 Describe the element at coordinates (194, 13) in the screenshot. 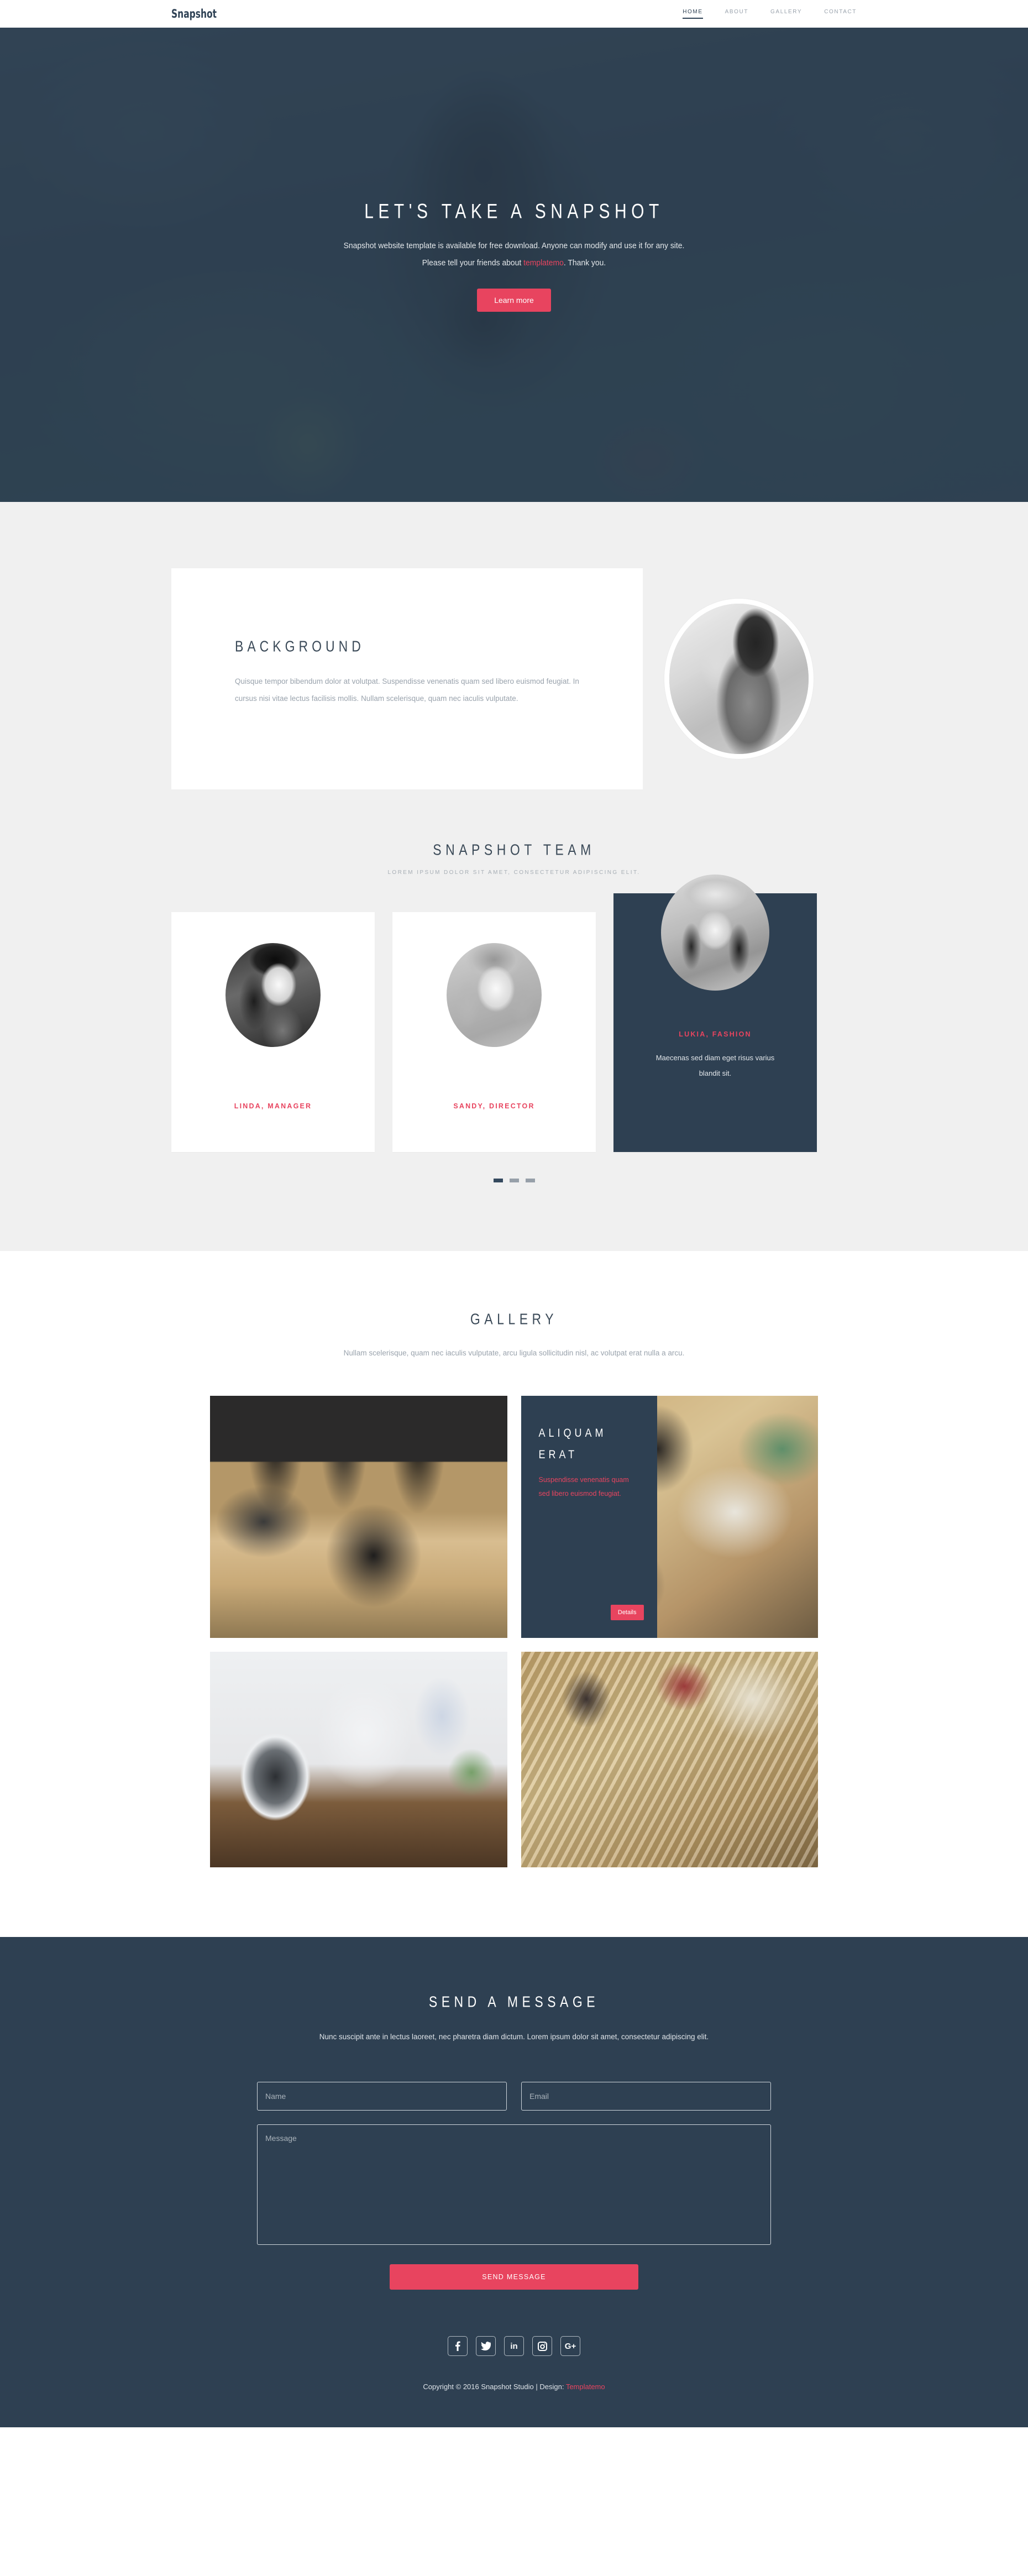

I see `brand-logo: Snapshot` at that location.